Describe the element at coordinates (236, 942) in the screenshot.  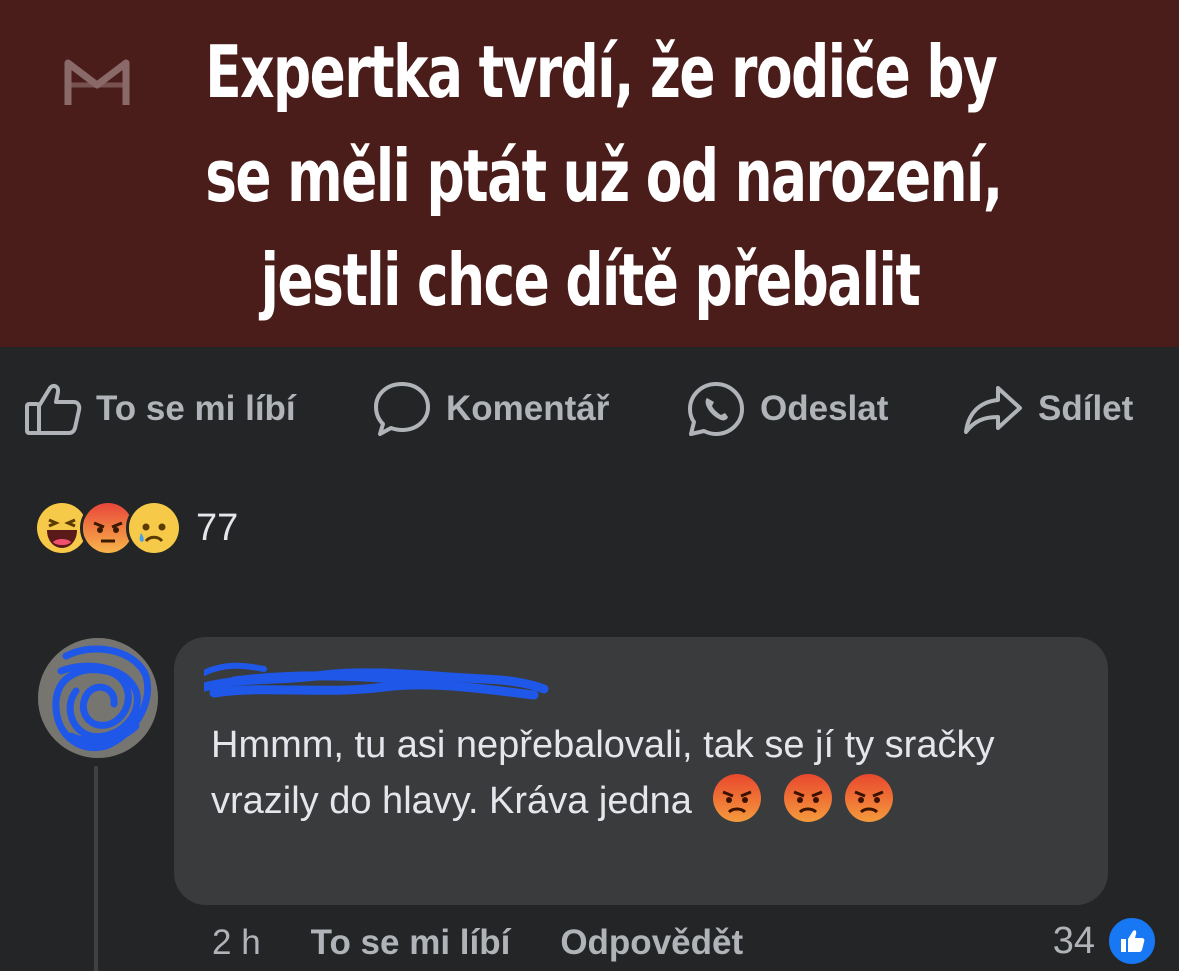
I see `comment-time: 2 h` at that location.